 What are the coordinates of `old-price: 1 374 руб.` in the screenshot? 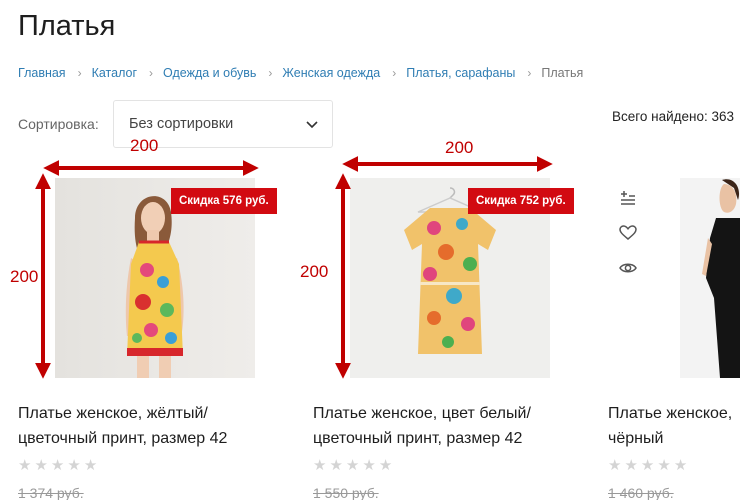 It's located at (51, 492).